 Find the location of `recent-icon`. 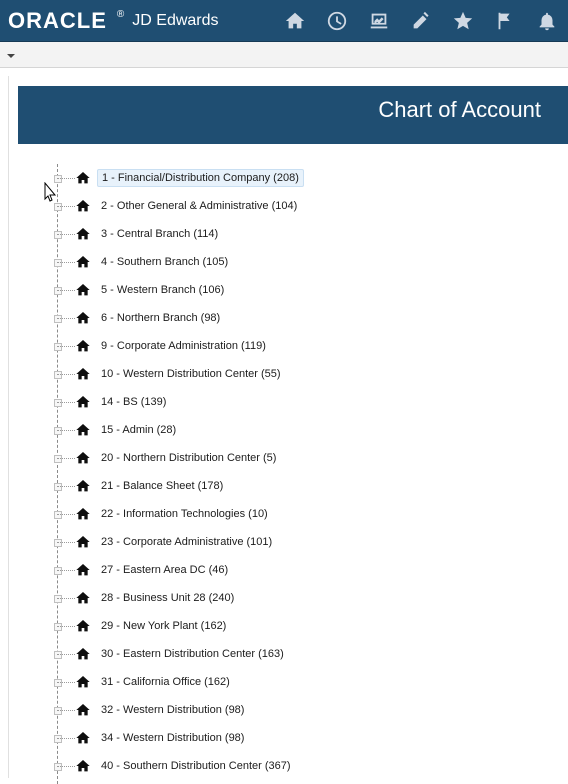

recent-icon is located at coordinates (337, 21).